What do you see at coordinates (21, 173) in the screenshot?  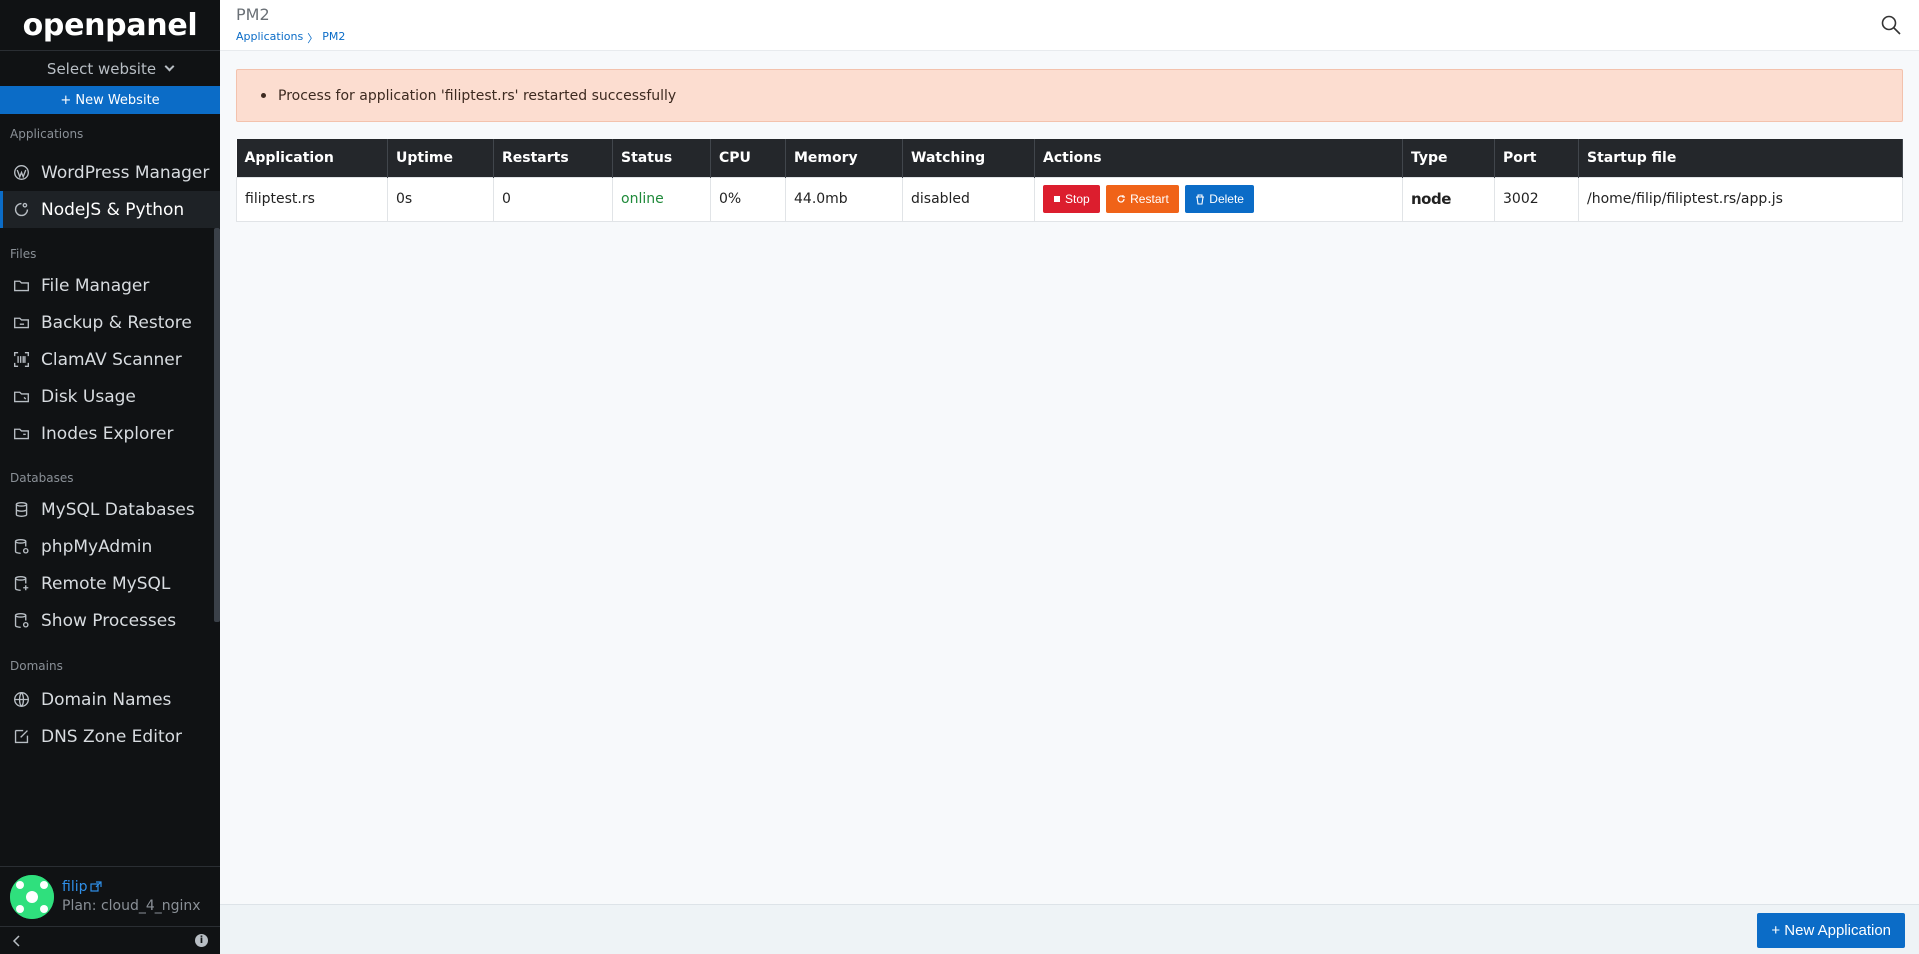 I see `wordpress-icon` at bounding box center [21, 173].